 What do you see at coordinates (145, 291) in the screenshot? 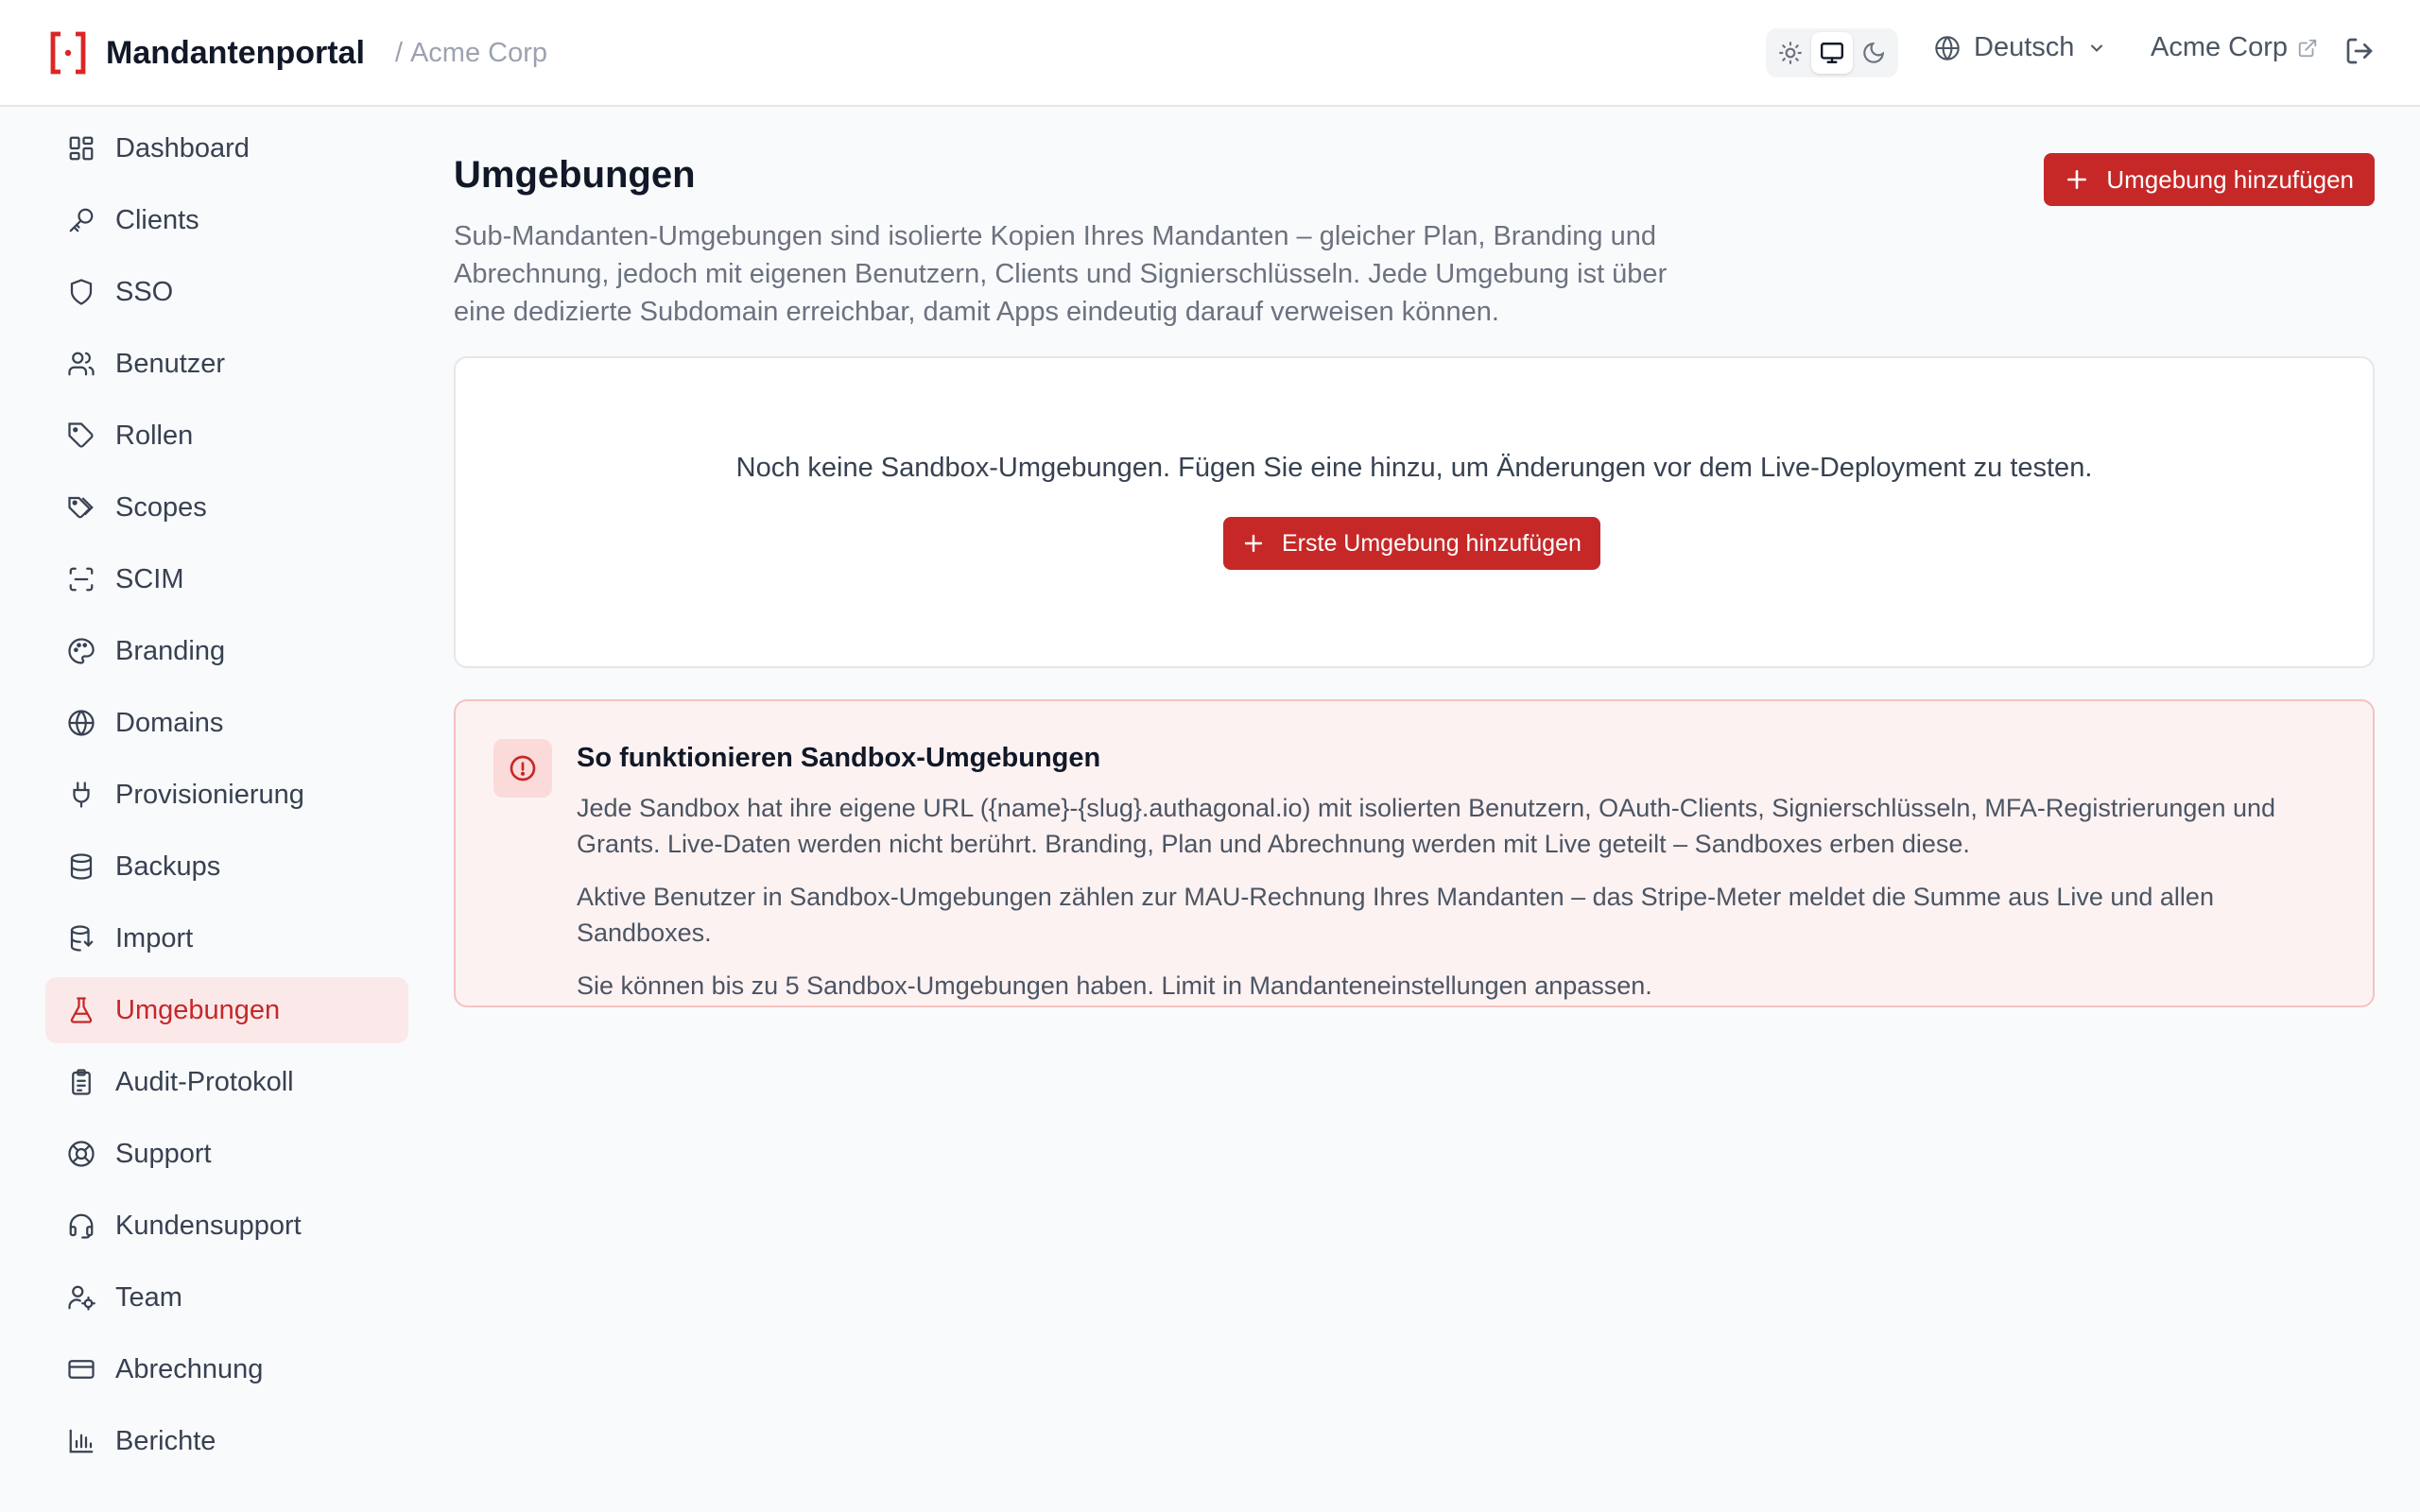
I see `sidebar-item-label: SSO` at bounding box center [145, 291].